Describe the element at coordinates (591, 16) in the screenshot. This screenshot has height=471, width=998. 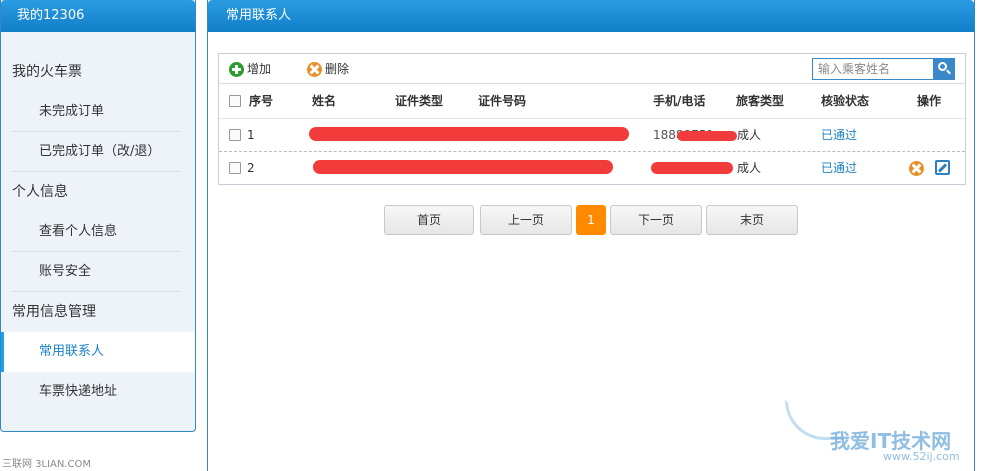
I see `panel-title: 常用联系人` at that location.